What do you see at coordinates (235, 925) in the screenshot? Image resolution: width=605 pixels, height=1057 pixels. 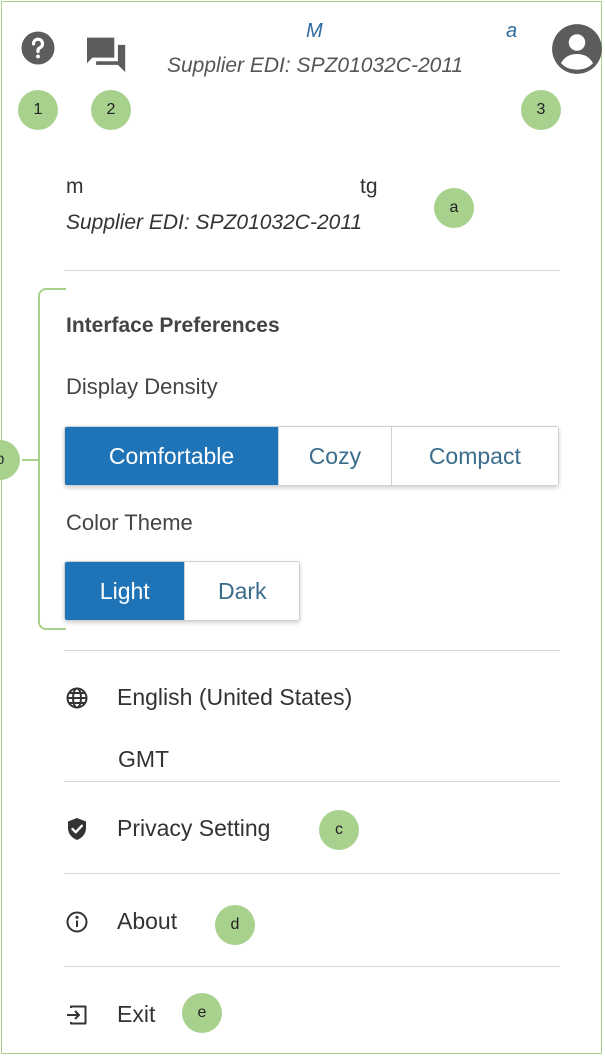 I see `annotation-d: d` at bounding box center [235, 925].